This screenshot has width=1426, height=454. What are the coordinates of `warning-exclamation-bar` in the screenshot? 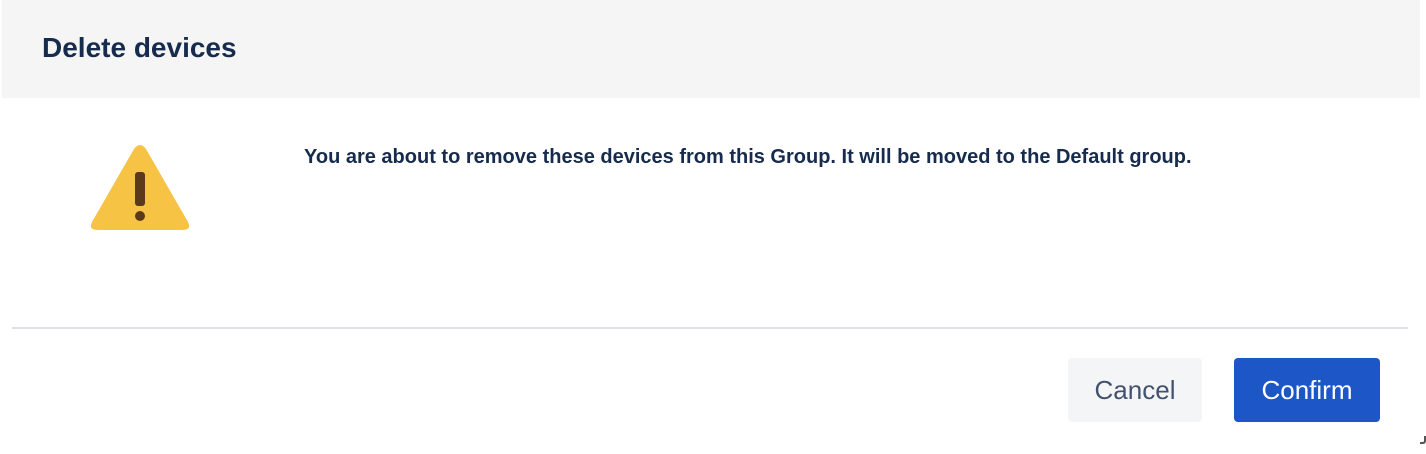 It's located at (140, 189).